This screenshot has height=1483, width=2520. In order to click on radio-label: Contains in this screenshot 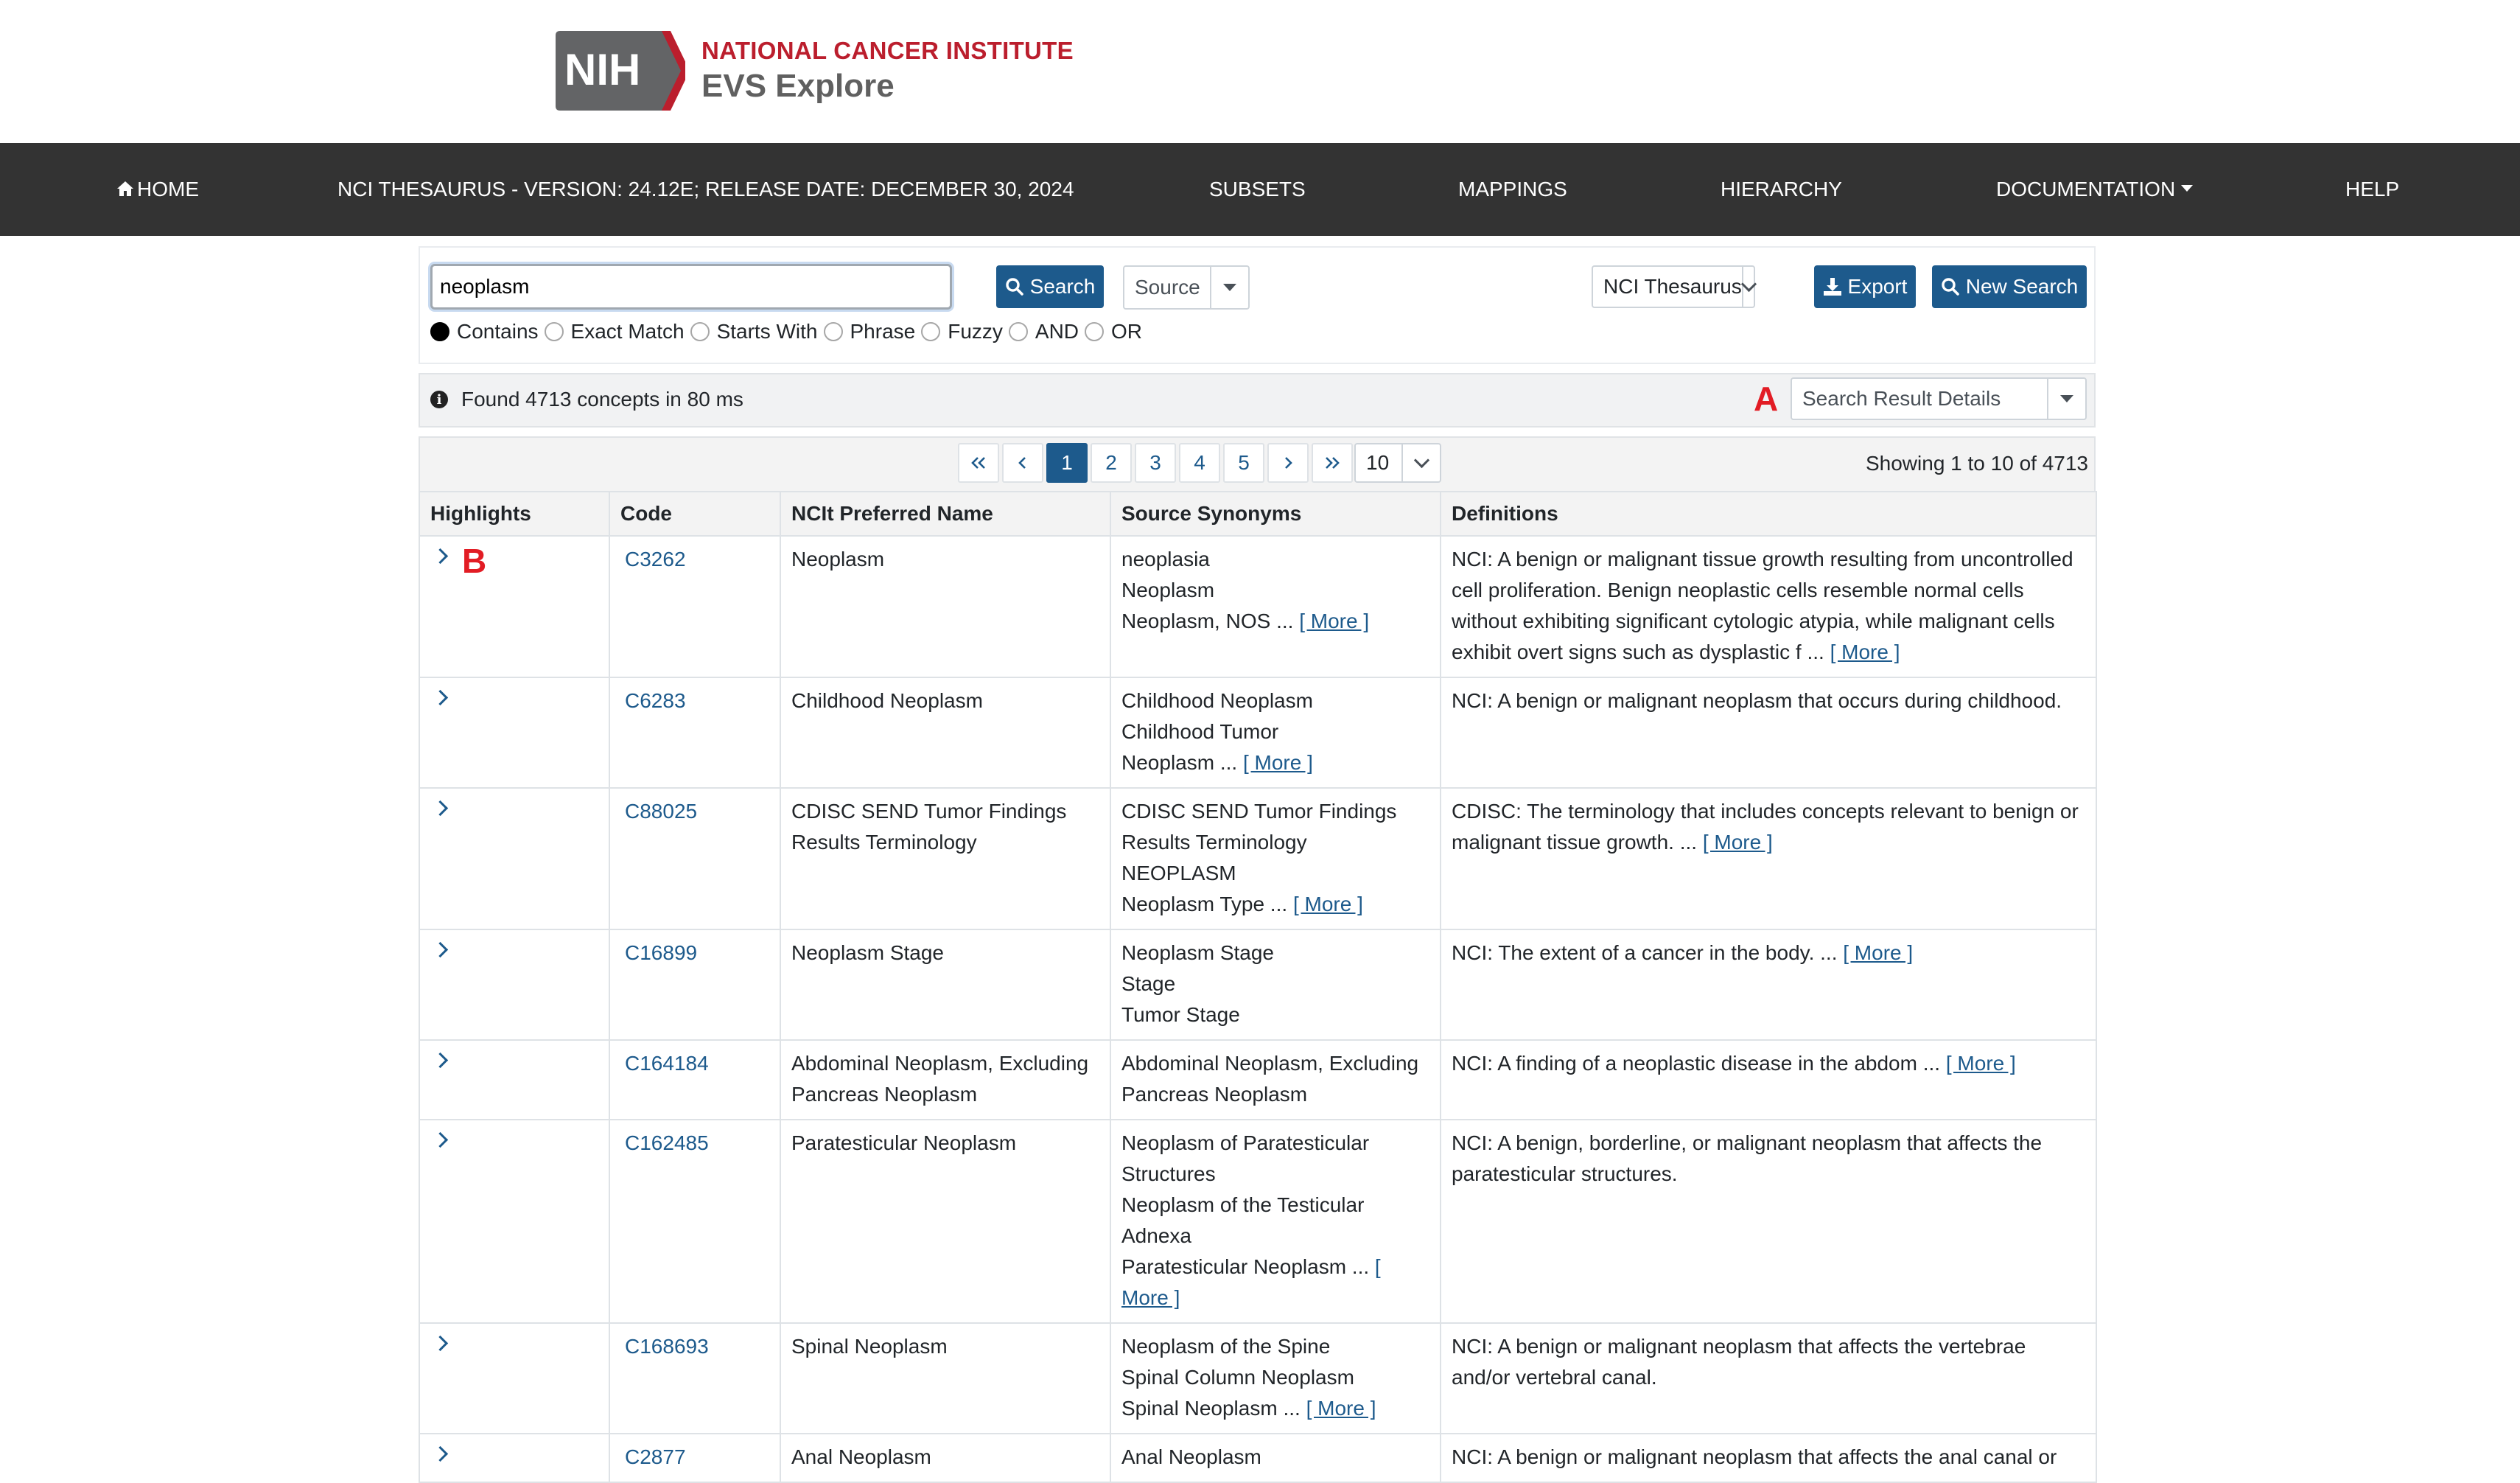, I will do `click(498, 331)`.